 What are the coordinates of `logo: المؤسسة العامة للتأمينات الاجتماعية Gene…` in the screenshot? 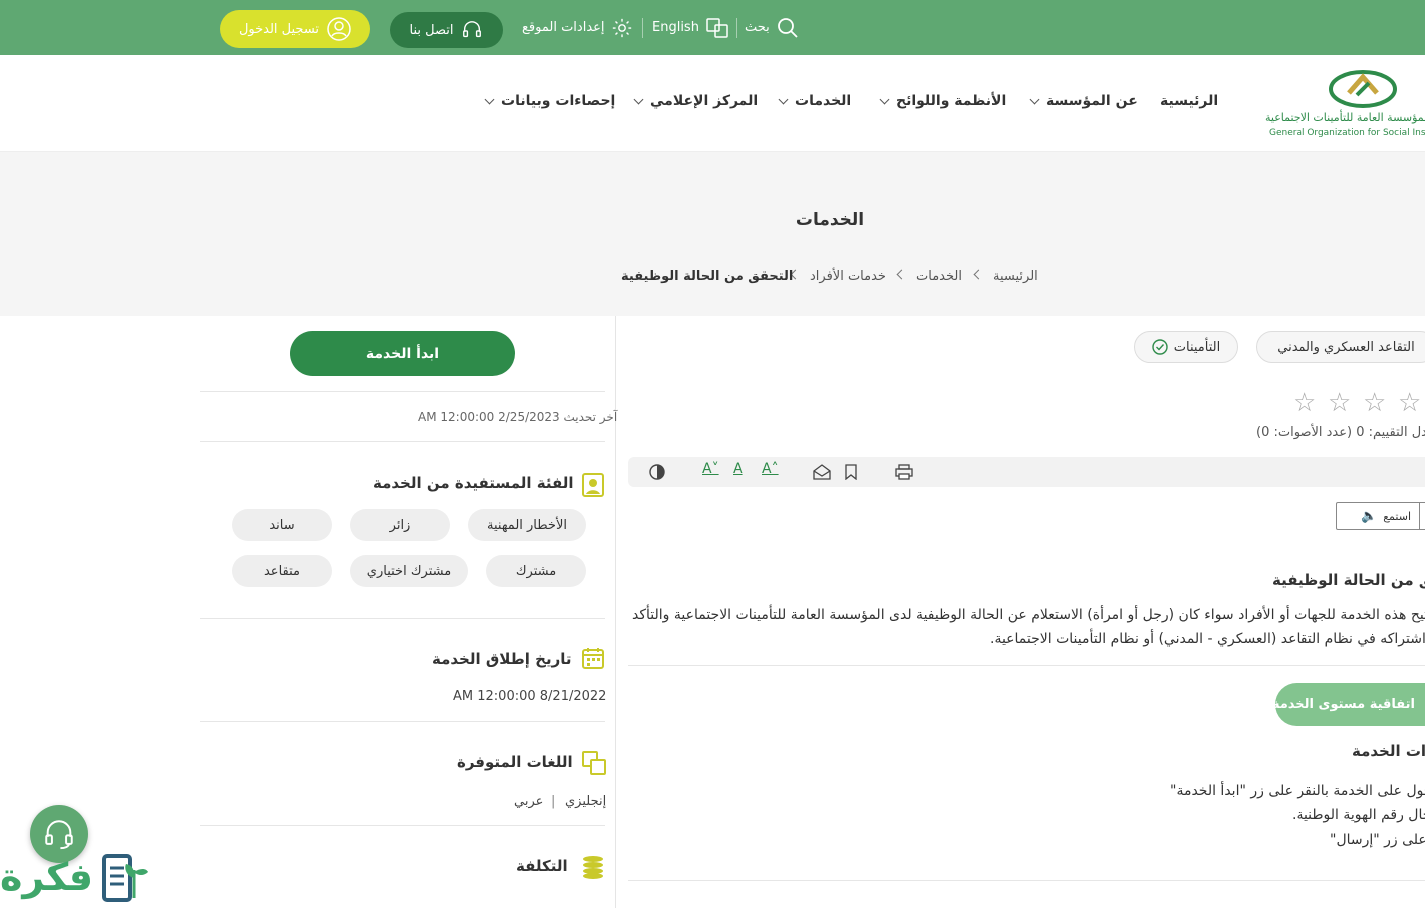 It's located at (1345, 105).